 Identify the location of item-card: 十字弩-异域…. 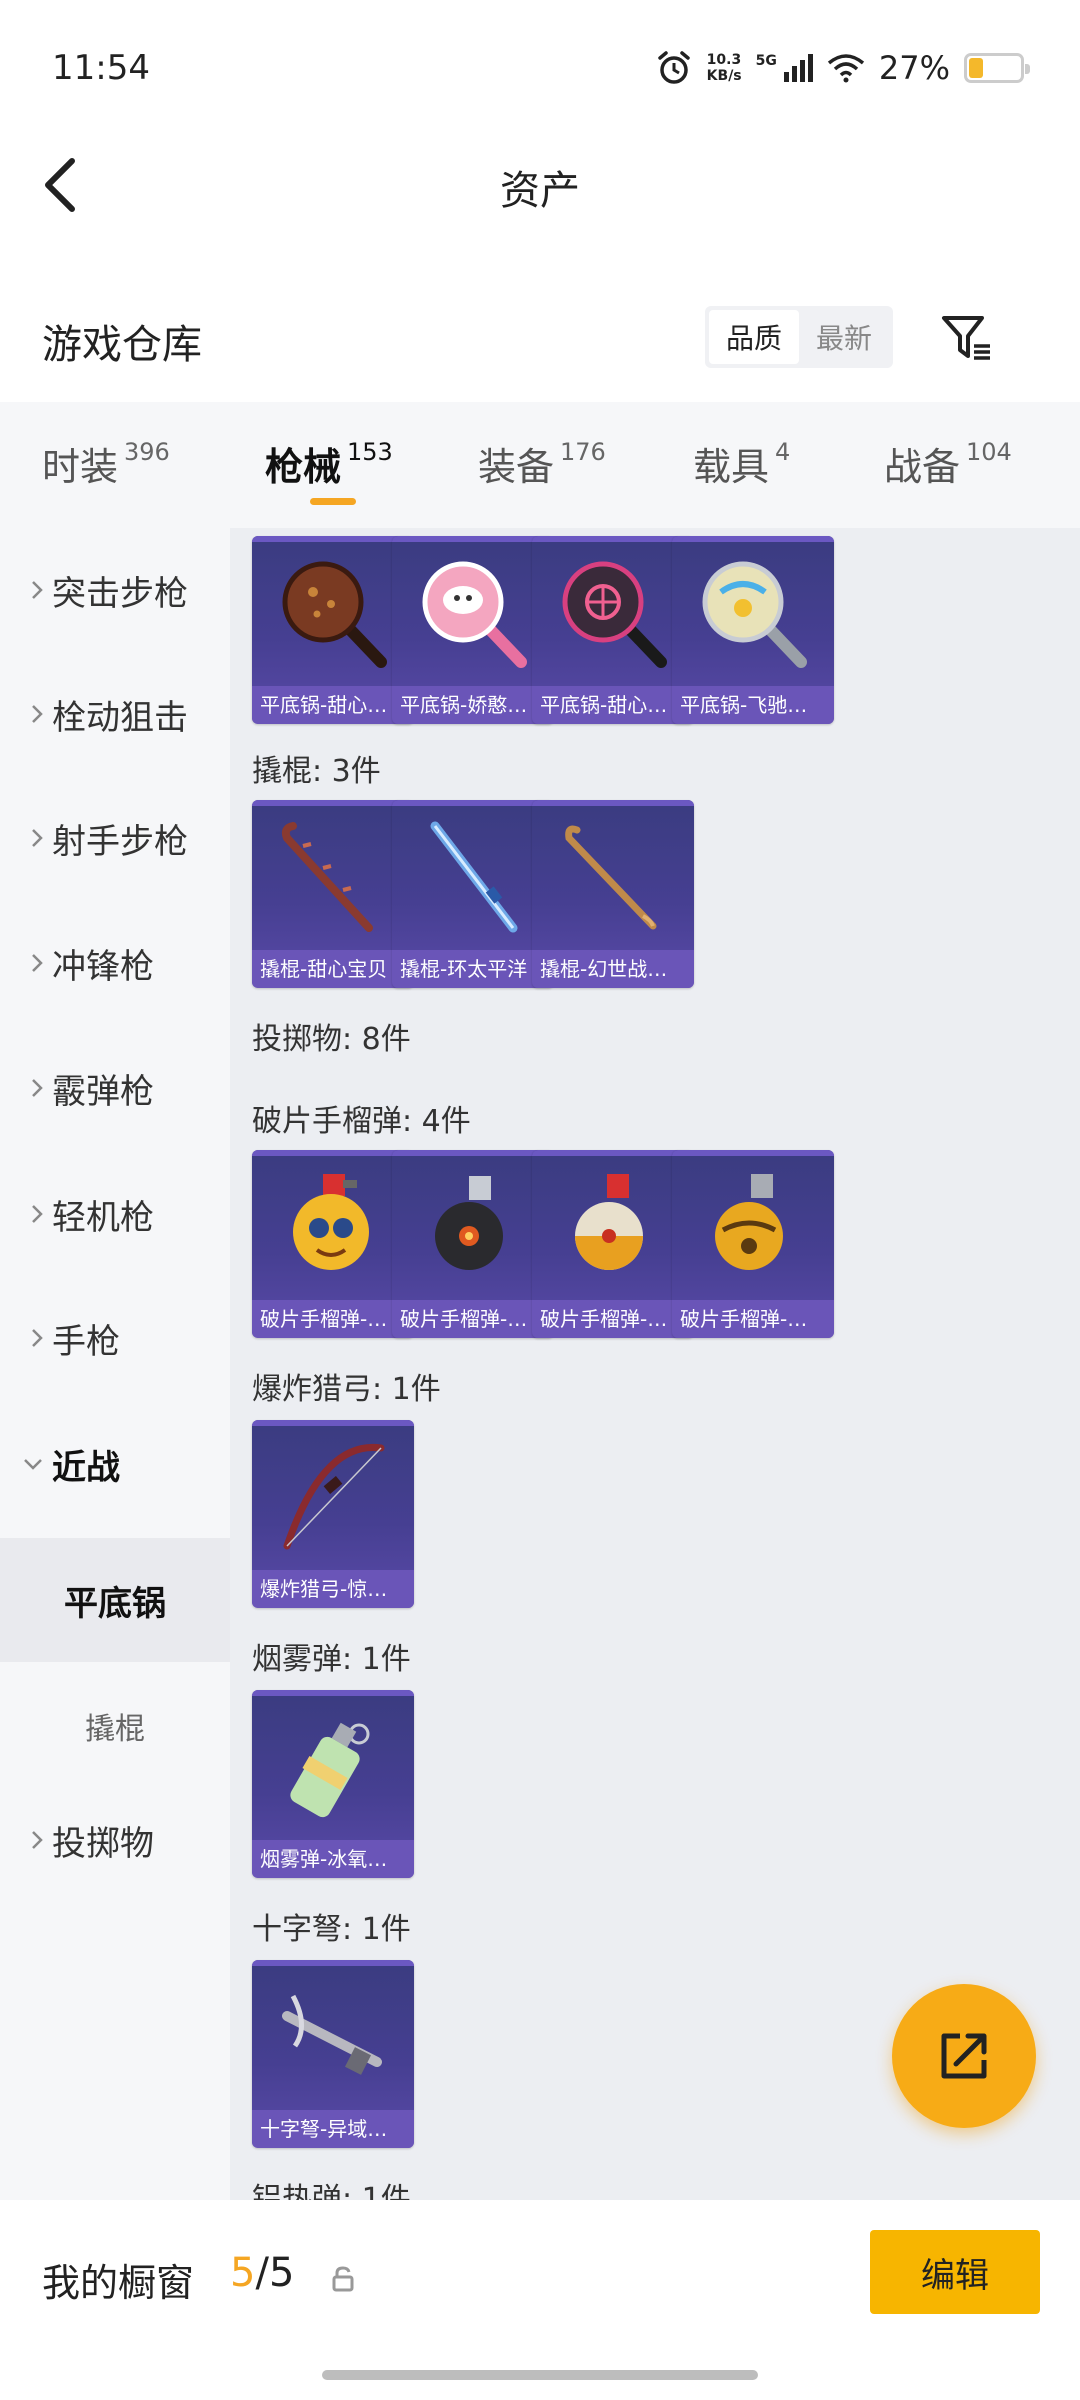
(333, 2054).